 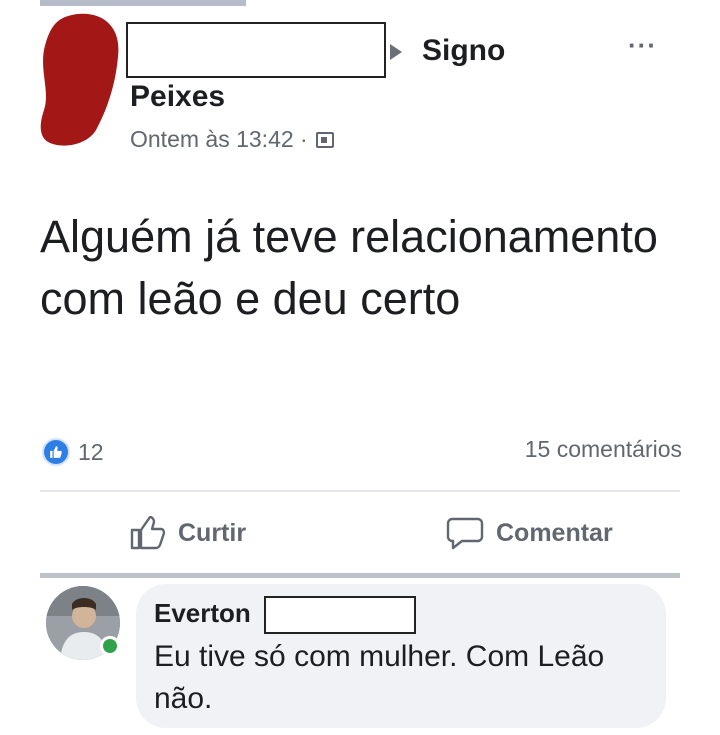 What do you see at coordinates (603, 449) in the screenshot?
I see `comments-count: 15 comentários` at bounding box center [603, 449].